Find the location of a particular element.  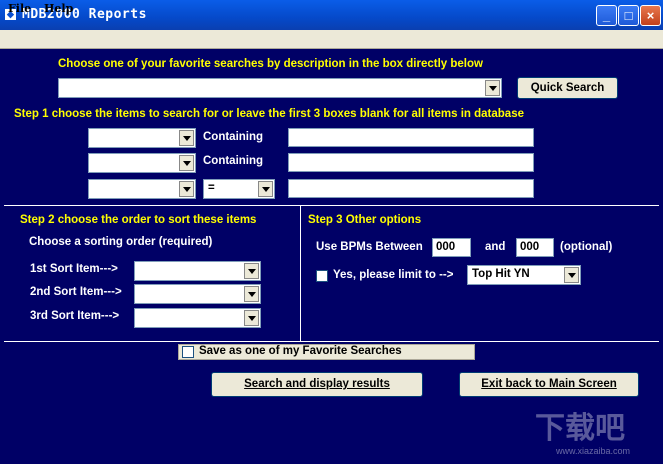

bpm-from-value: 000 is located at coordinates (446, 247).